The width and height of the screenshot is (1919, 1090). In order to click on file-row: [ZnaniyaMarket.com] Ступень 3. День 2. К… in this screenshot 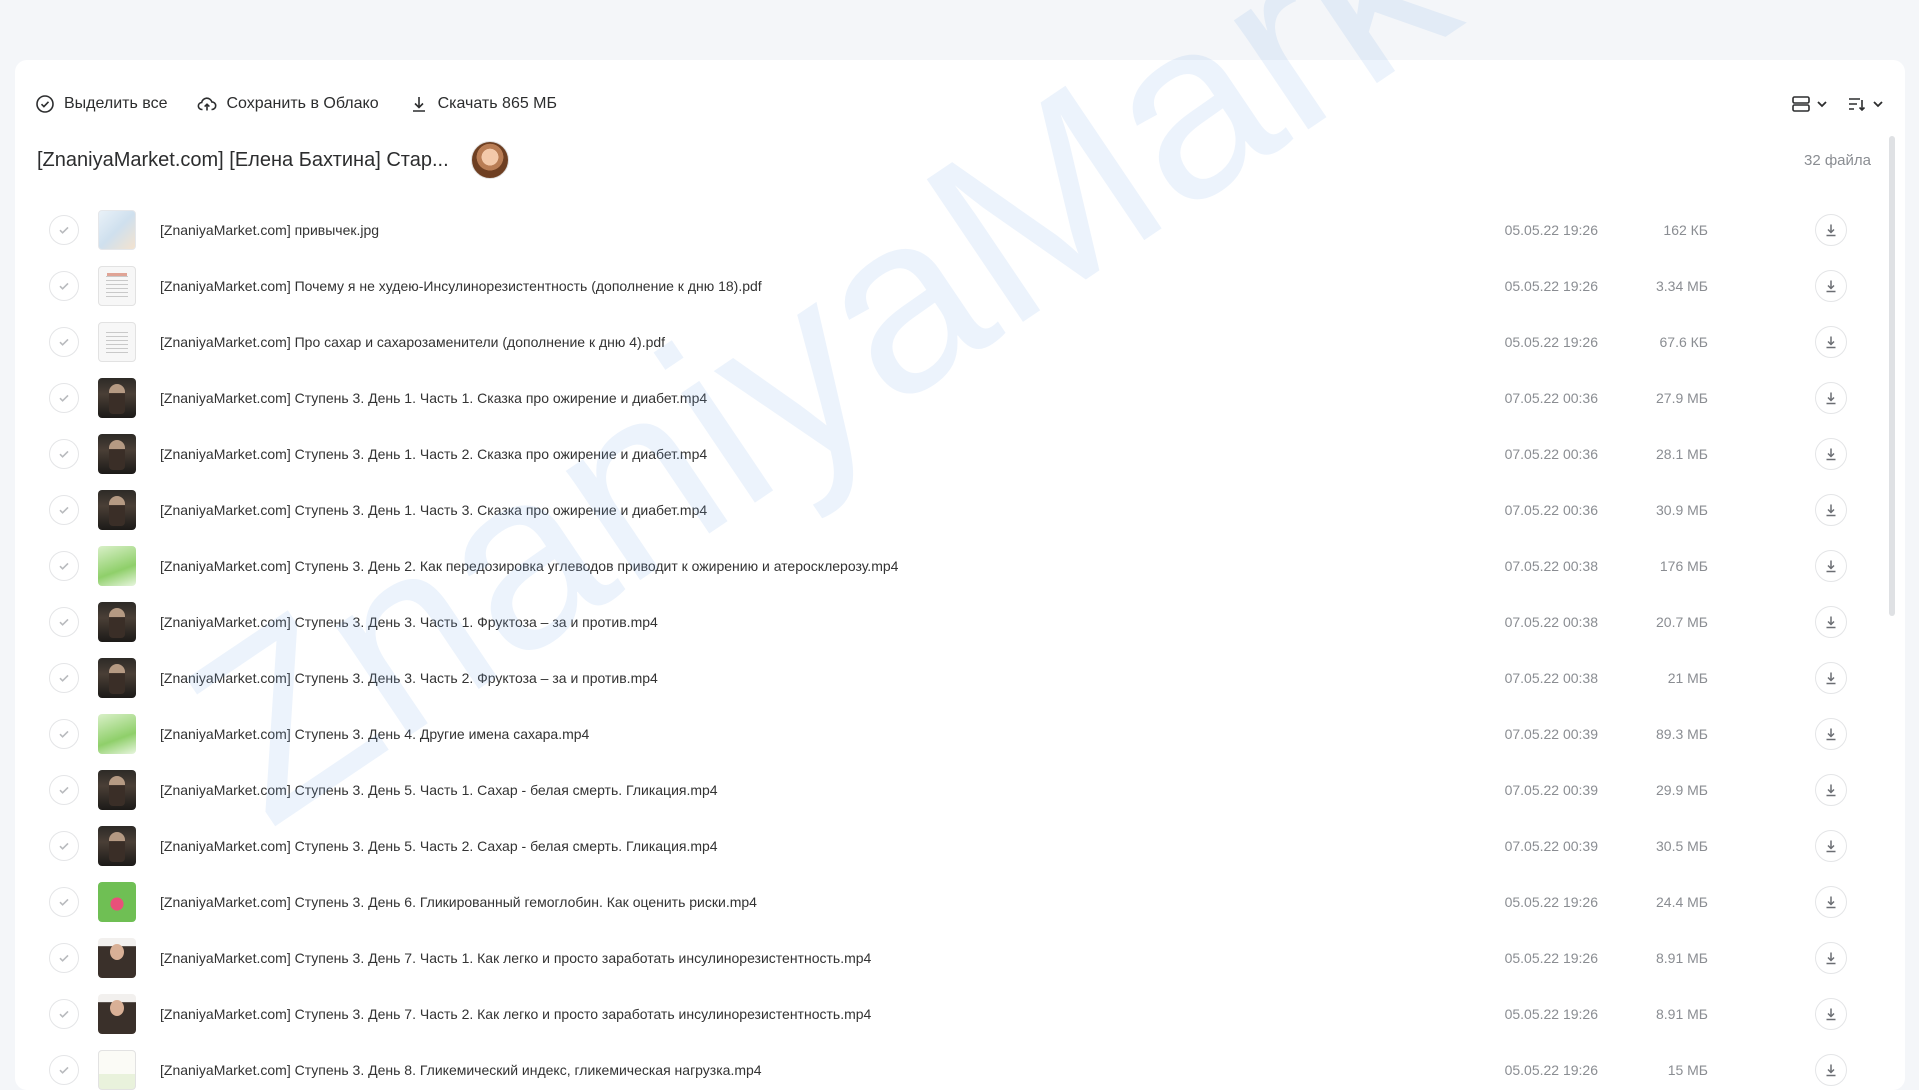, I will do `click(950, 566)`.